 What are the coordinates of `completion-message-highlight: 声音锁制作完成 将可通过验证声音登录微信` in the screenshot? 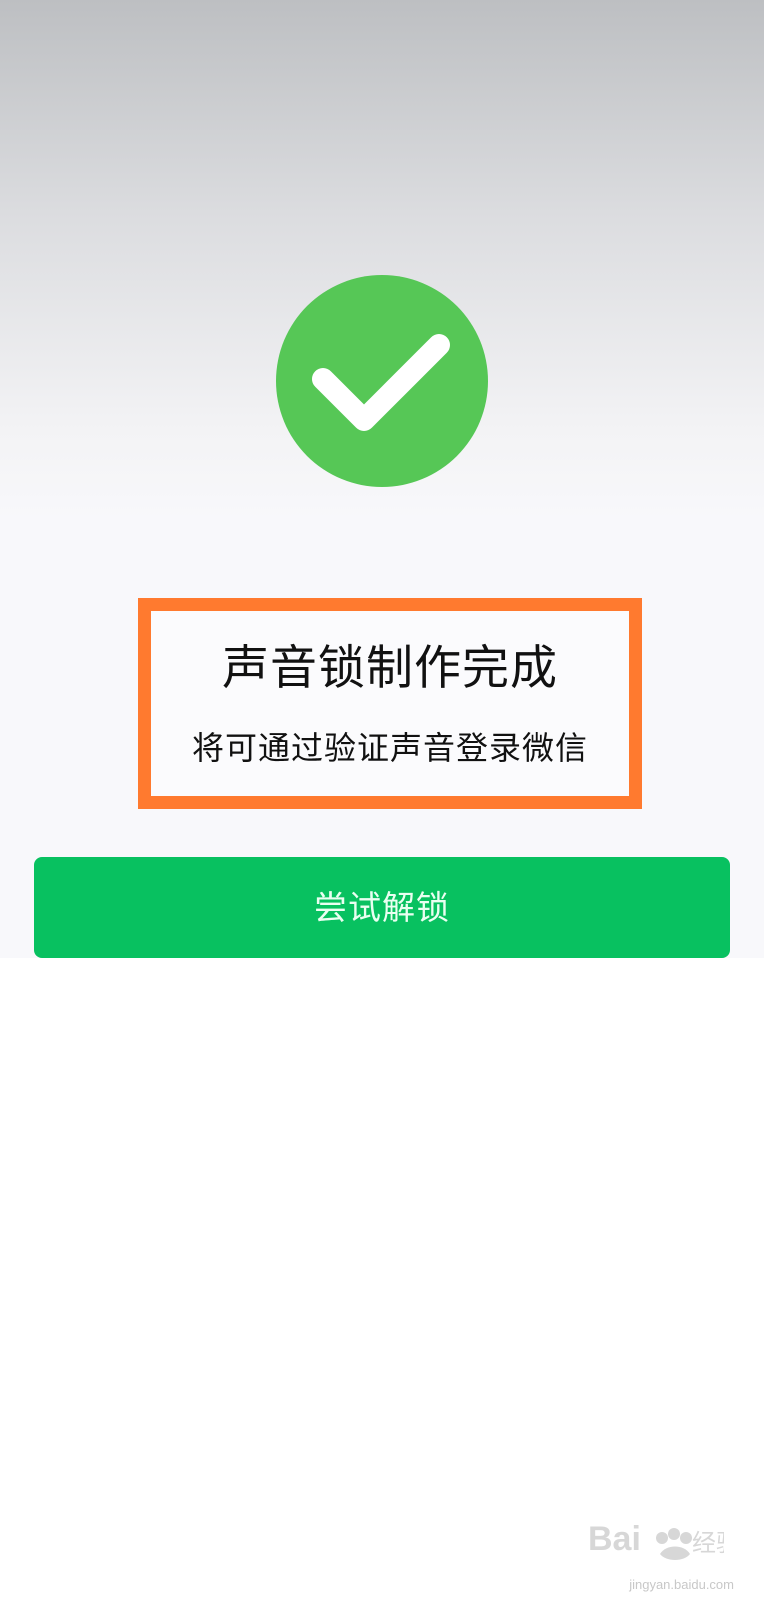 It's located at (390, 703).